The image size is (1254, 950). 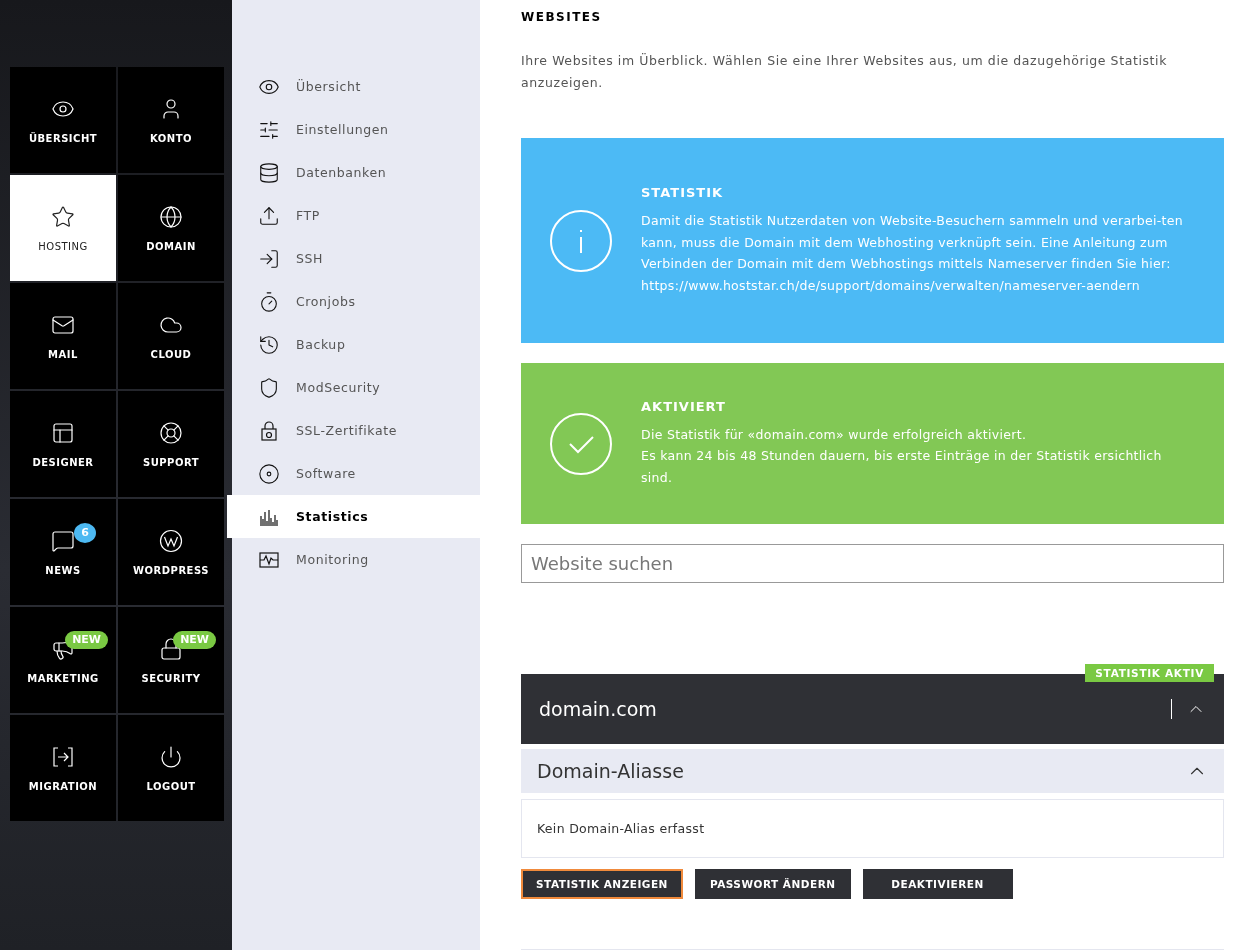 I want to click on page-heading: WEBSITES, so click(x=562, y=17).